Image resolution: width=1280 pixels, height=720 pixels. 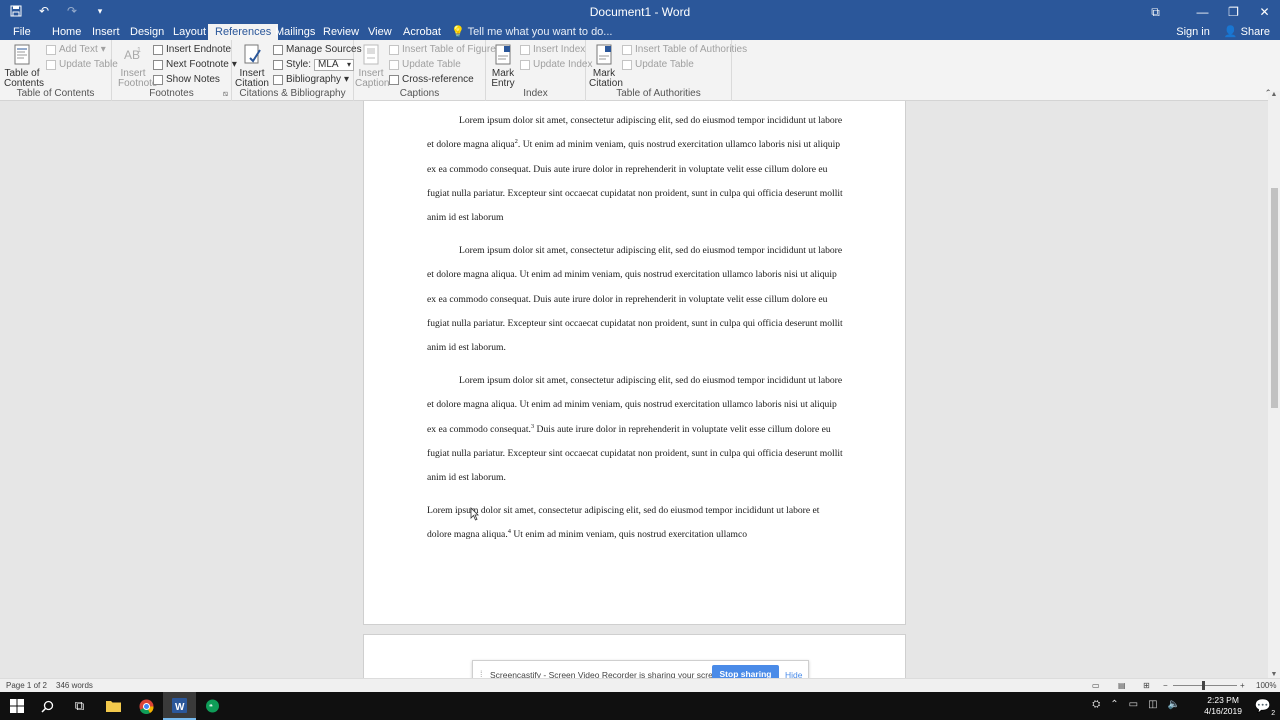 What do you see at coordinates (334, 65) in the screenshot?
I see `style-dropdown: MLA` at bounding box center [334, 65].